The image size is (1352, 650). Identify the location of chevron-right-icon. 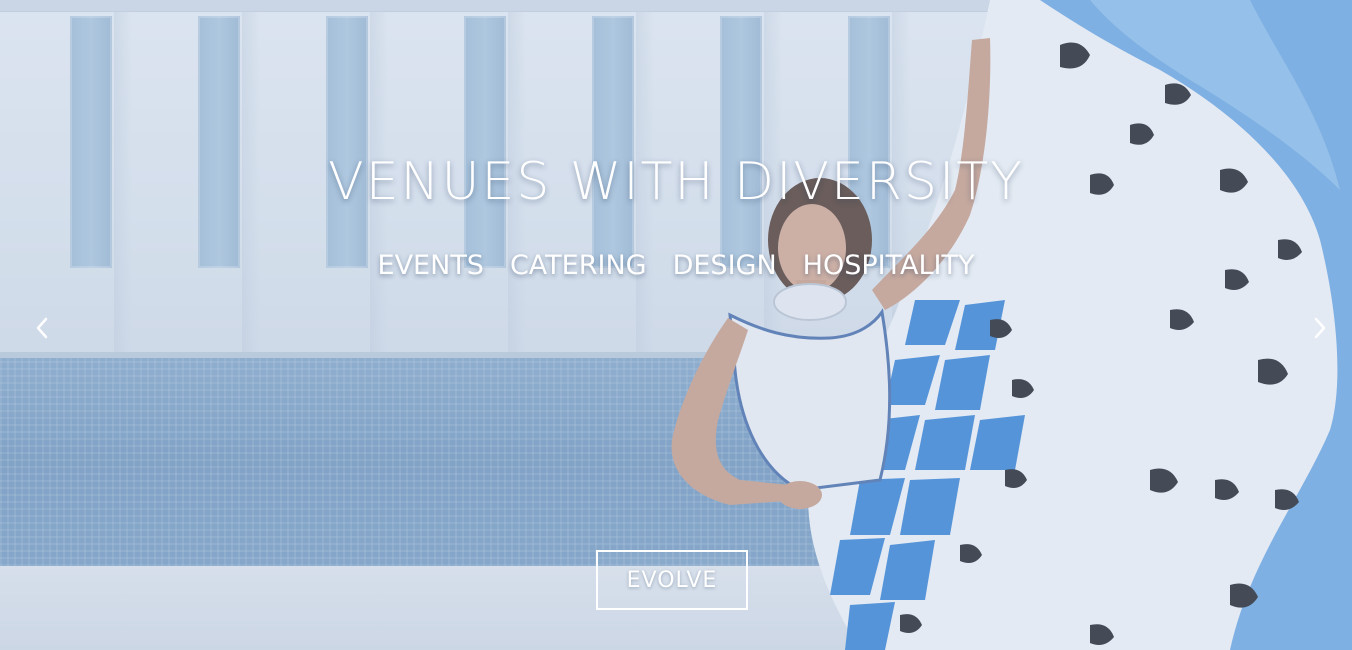
(1320, 328).